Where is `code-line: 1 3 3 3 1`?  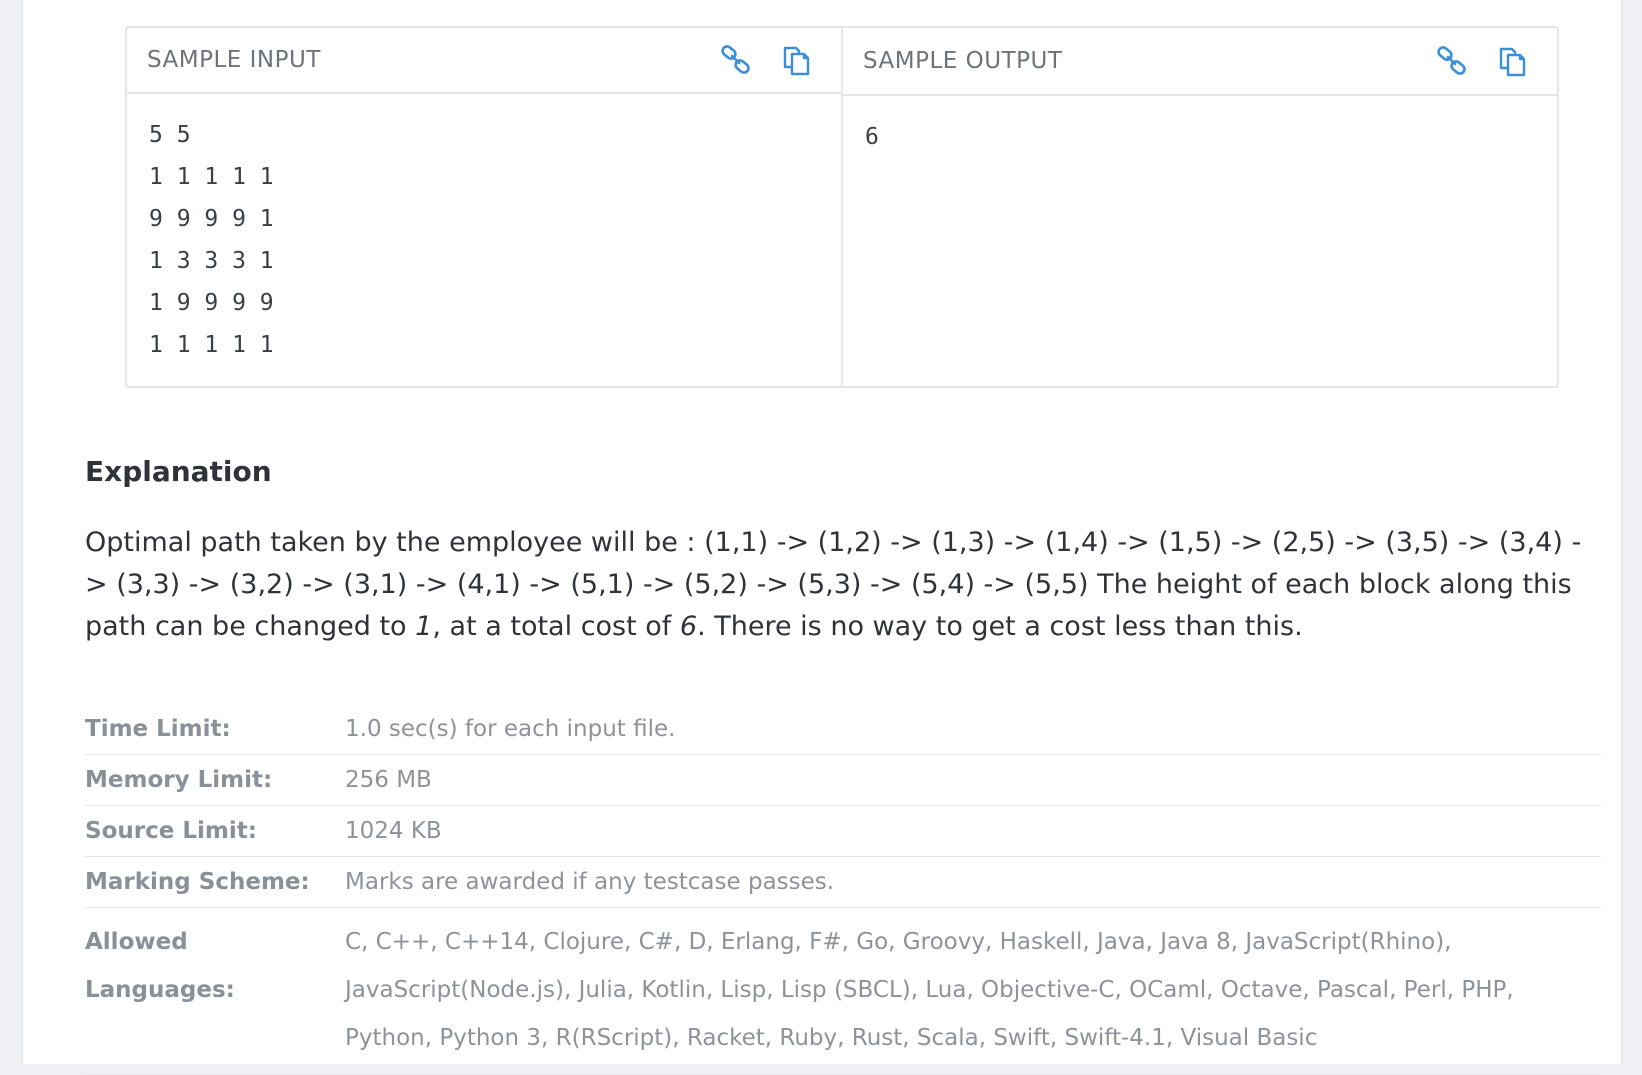 code-line: 1 3 3 3 1 is located at coordinates (211, 261).